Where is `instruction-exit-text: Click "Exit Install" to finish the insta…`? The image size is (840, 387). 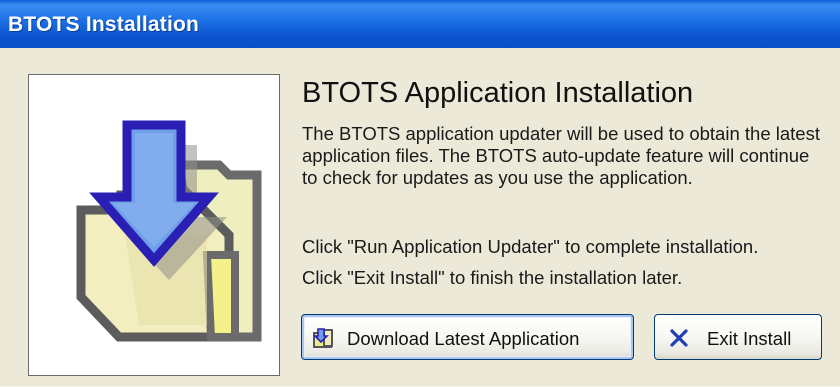
instruction-exit-text: Click "Exit Install" to finish the insta… is located at coordinates (492, 277).